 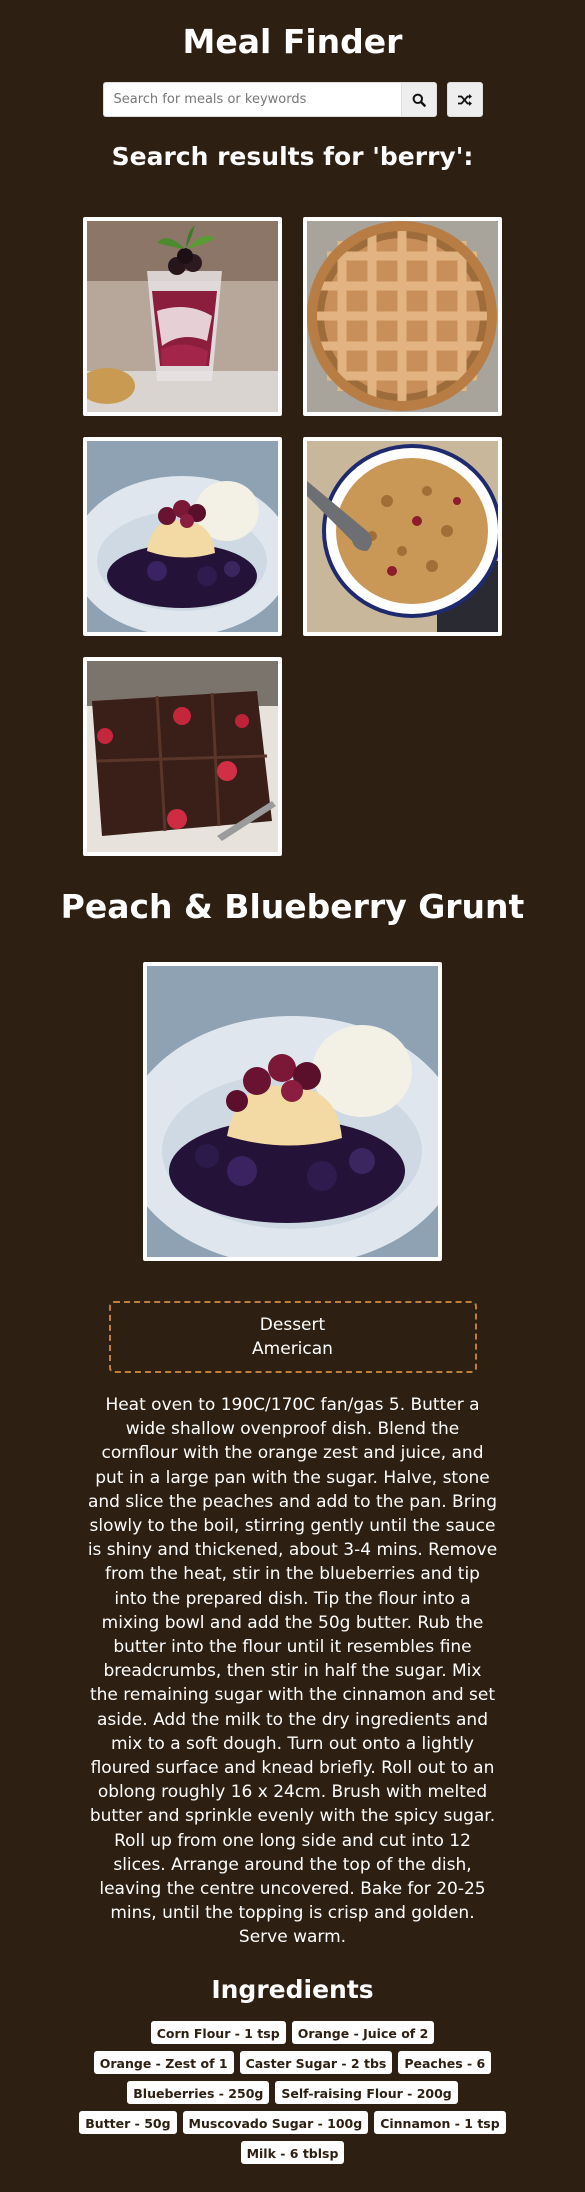 I want to click on search-icon, so click(x=419, y=100).